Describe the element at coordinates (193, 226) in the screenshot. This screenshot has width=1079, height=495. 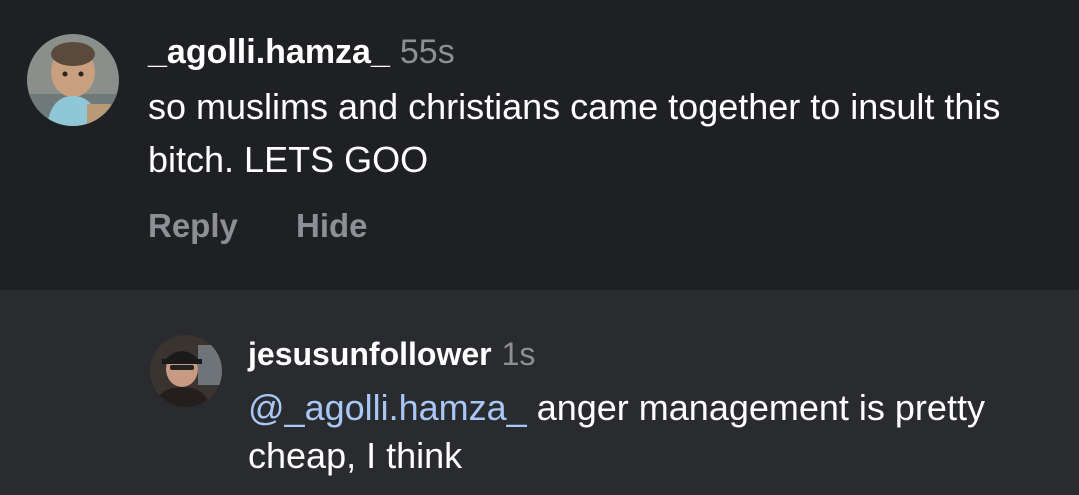
I see `reply-button: Reply` at that location.